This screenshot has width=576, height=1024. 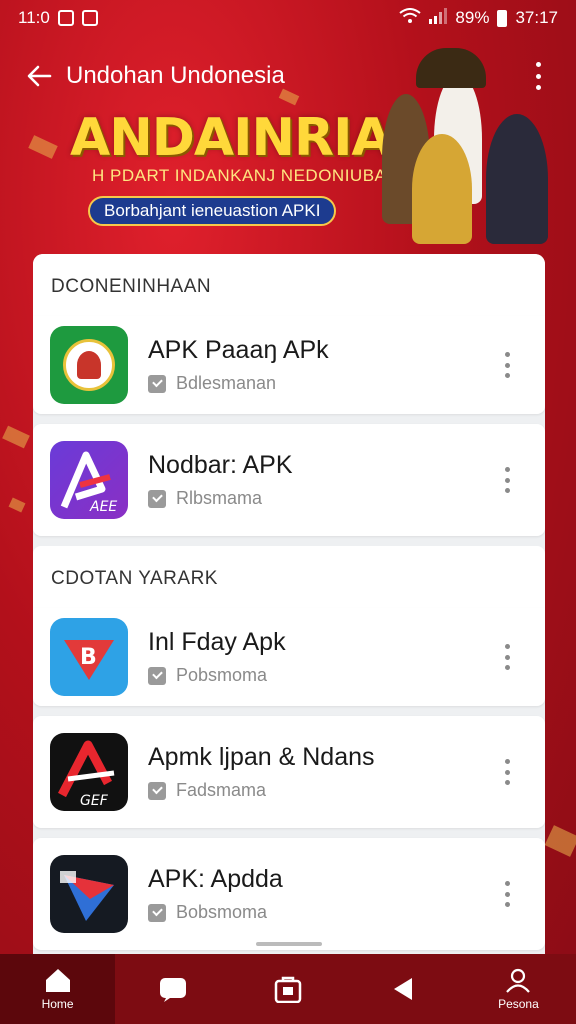 I want to click on status-left-text: 11:0, so click(x=34, y=17).